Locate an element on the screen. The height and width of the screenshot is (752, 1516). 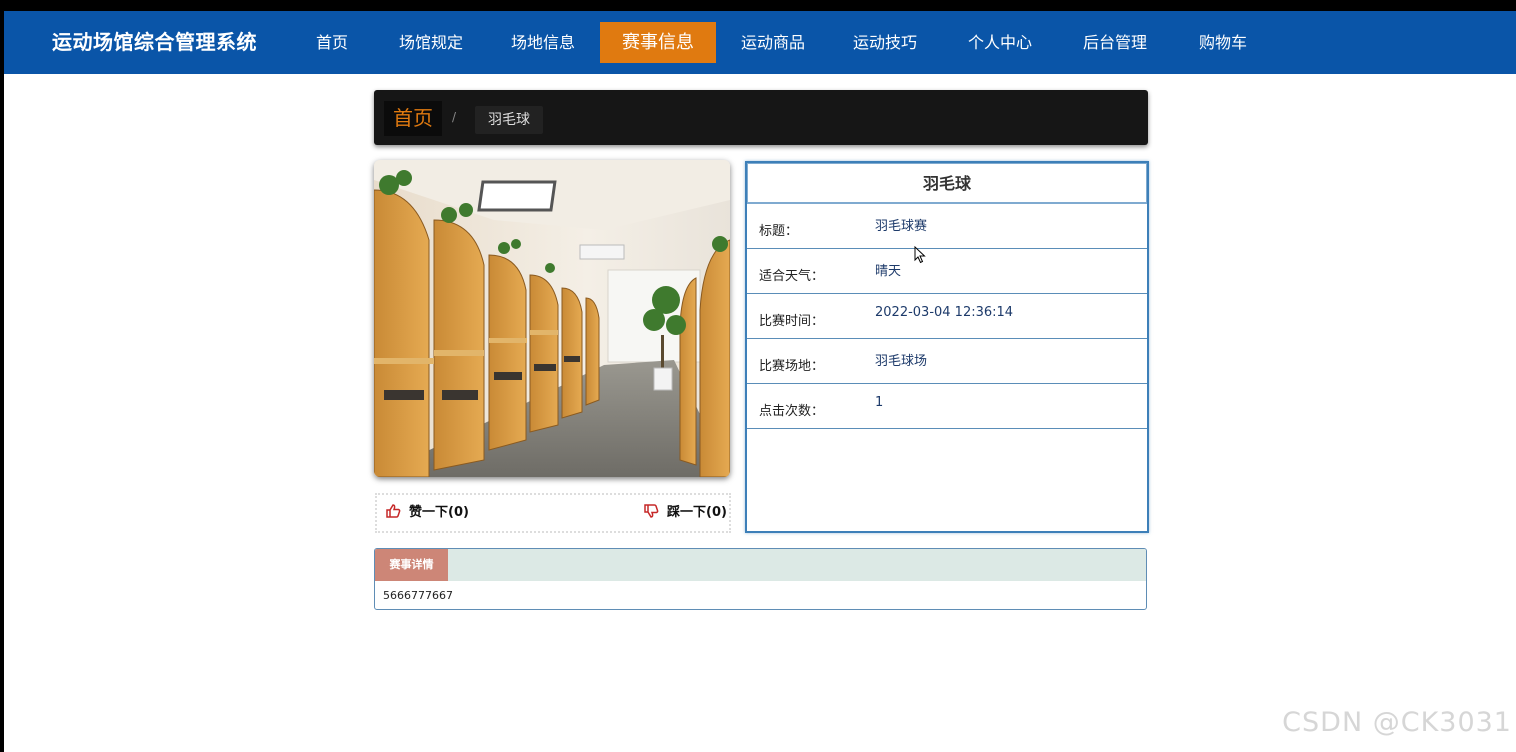
dislike-button: 踩一下(0) is located at coordinates (685, 513).